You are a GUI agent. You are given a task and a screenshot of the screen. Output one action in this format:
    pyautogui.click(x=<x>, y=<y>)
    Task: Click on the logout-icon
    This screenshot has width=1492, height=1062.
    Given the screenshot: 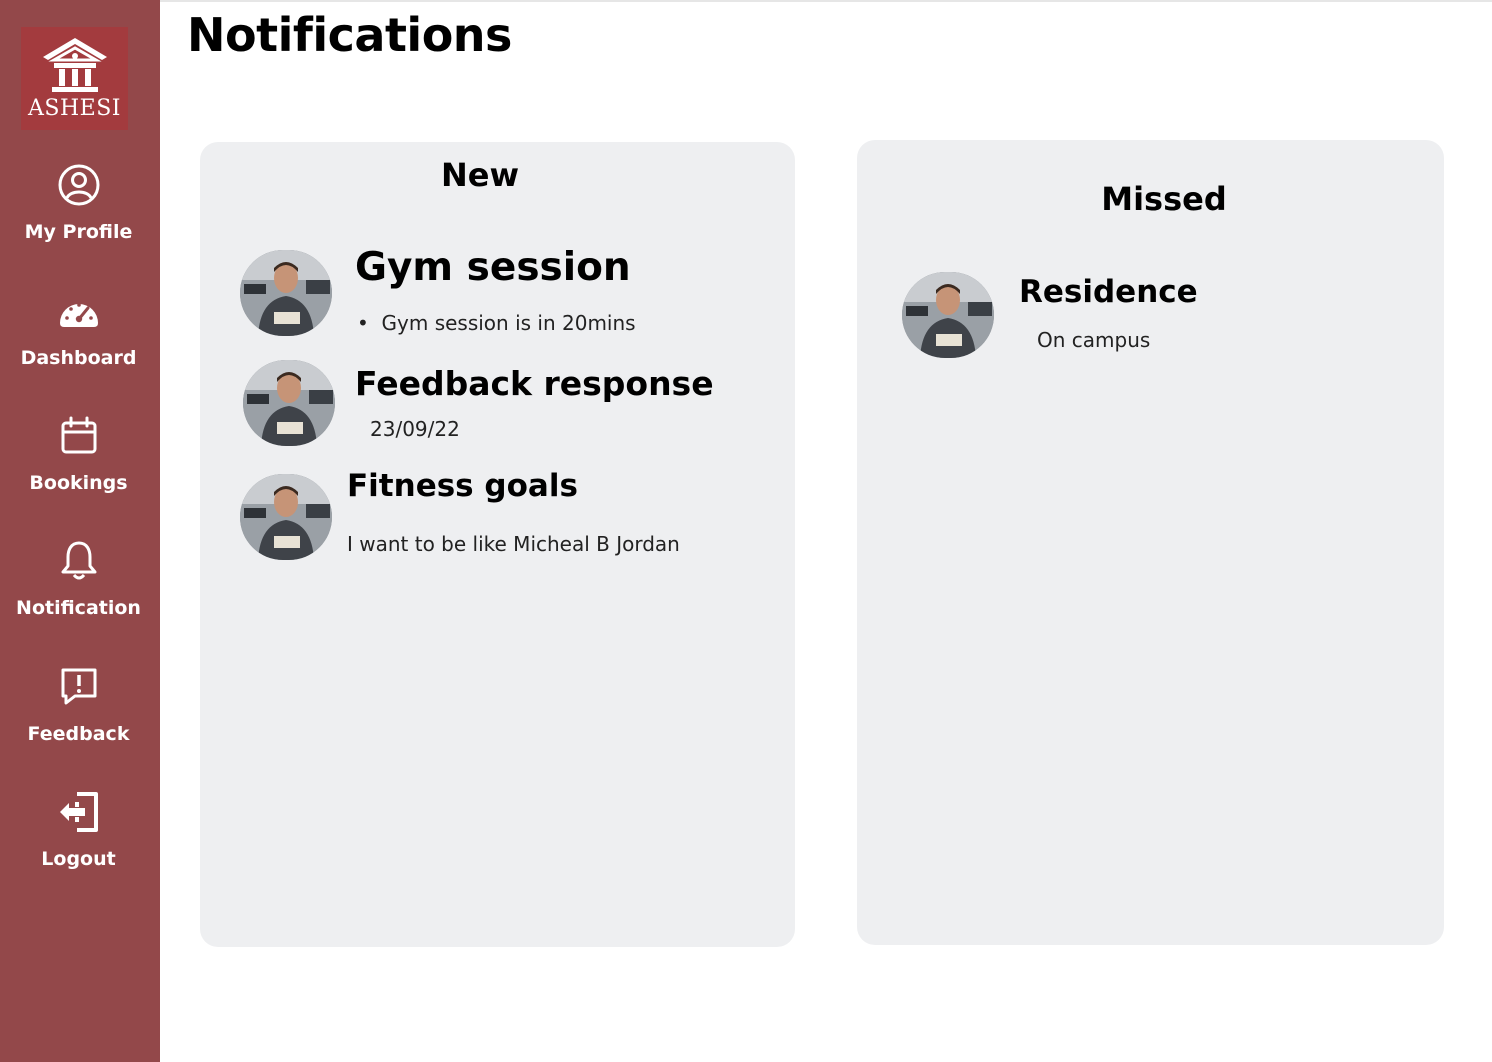 What is the action you would take?
    pyautogui.click(x=79, y=812)
    